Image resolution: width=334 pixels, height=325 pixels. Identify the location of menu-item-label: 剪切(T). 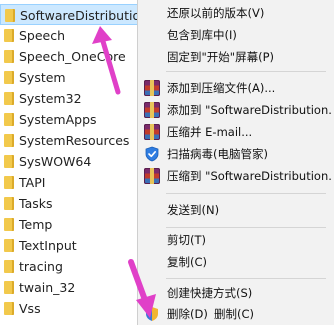
(186, 240).